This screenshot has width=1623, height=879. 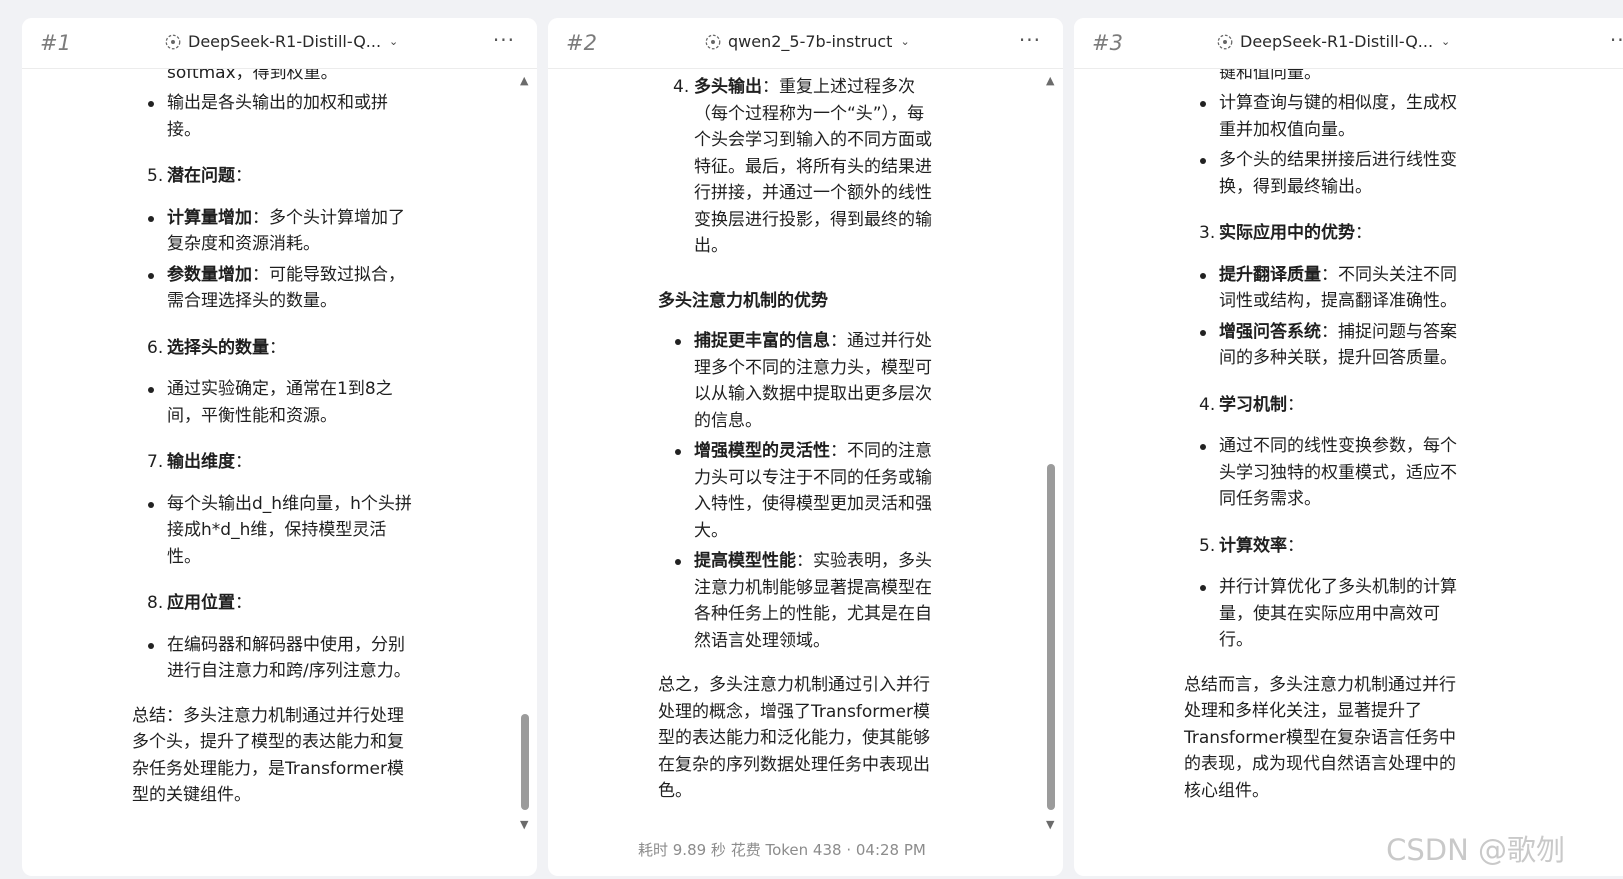 I want to click on list-item-line: 增强模型的灵活性：不同的注意, so click(x=813, y=451).